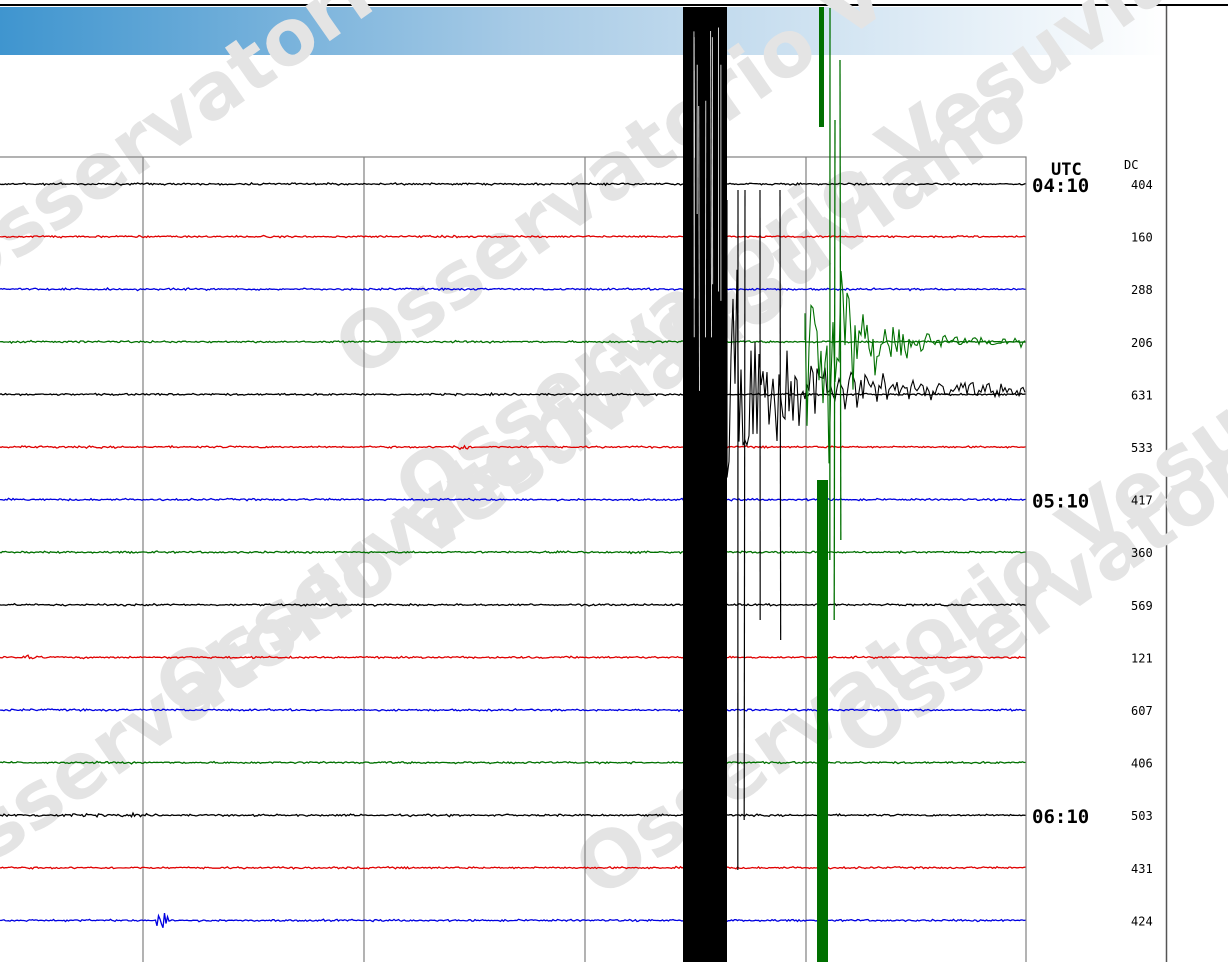 Image resolution: width=1228 pixels, height=962 pixels. Describe the element at coordinates (1060, 817) in the screenshot. I see `time-label: 06:10` at that location.